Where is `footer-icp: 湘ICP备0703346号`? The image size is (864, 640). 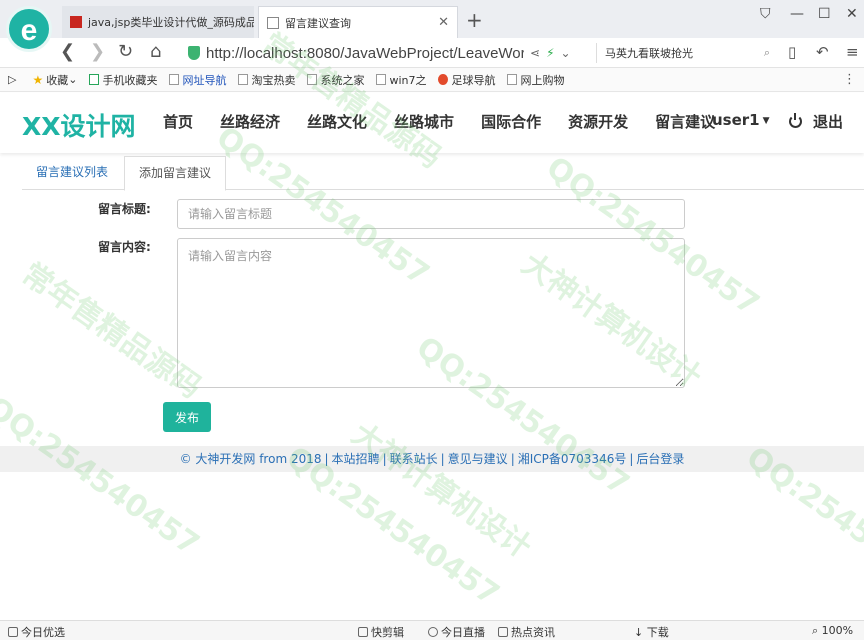
footer-icp: 湘ICP备0703346号 is located at coordinates (572, 459).